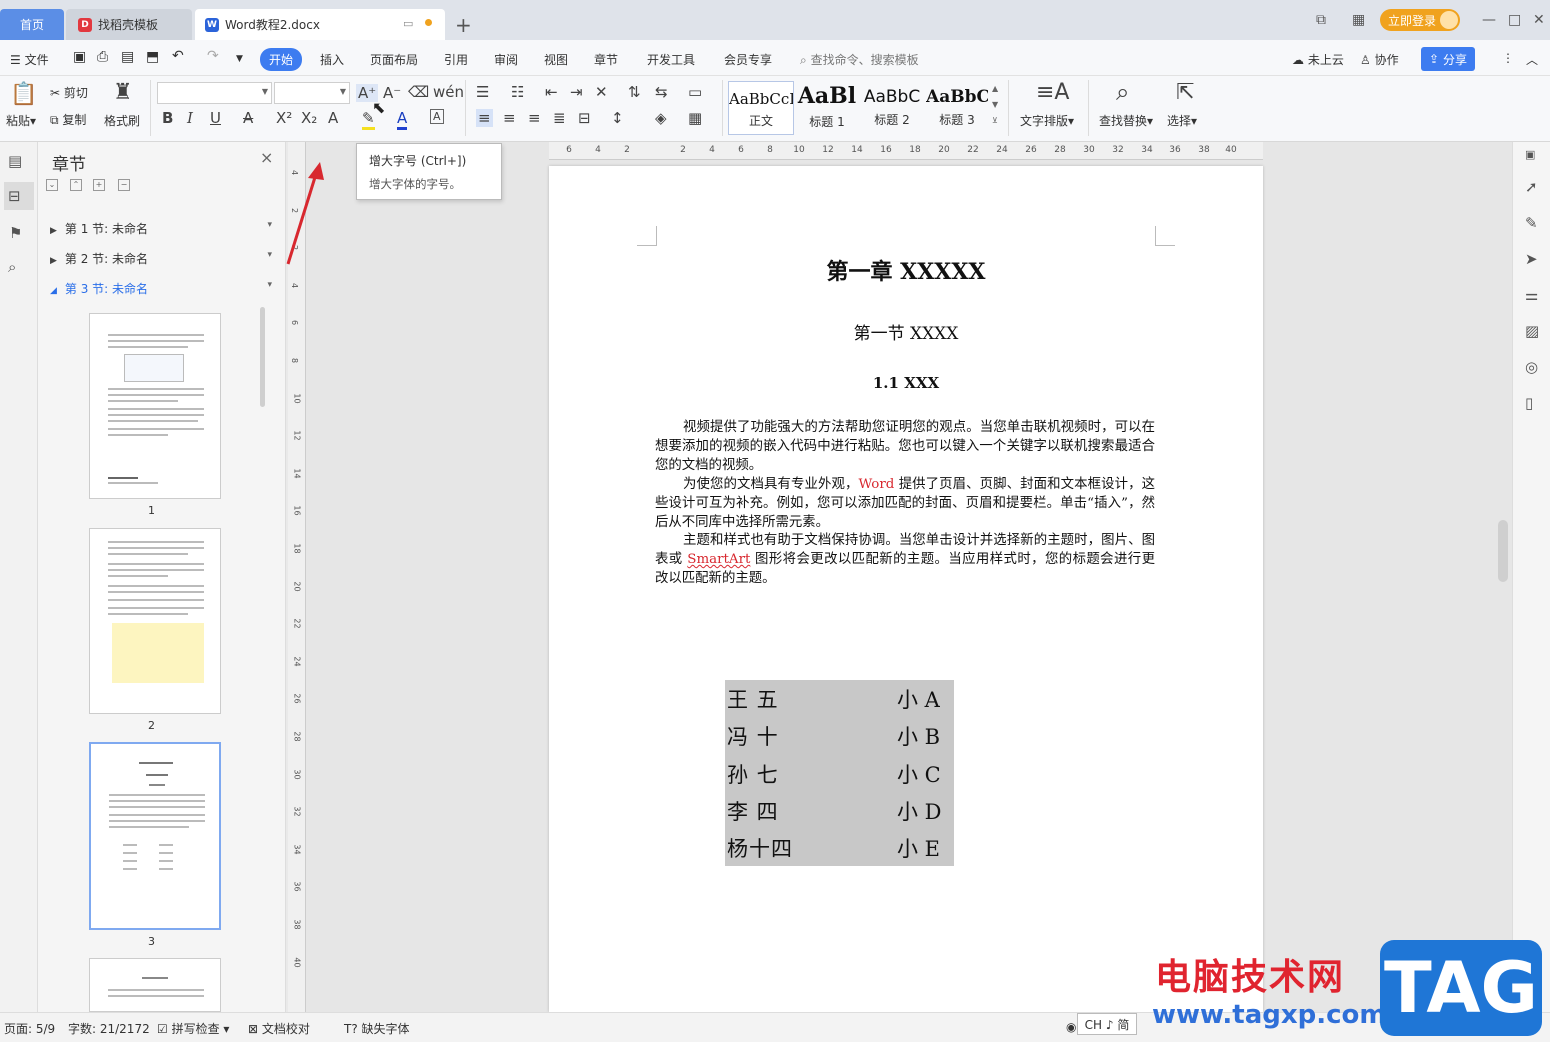  I want to click on increase-indent-icon: ⇥, so click(576, 92).